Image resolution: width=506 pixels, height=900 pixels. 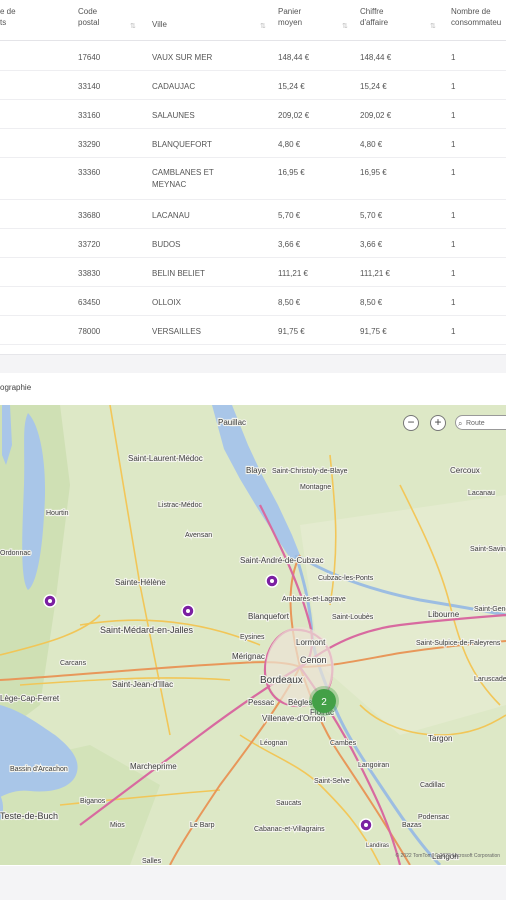 I want to click on cell-chiffre: 15,24 €, so click(x=373, y=86).